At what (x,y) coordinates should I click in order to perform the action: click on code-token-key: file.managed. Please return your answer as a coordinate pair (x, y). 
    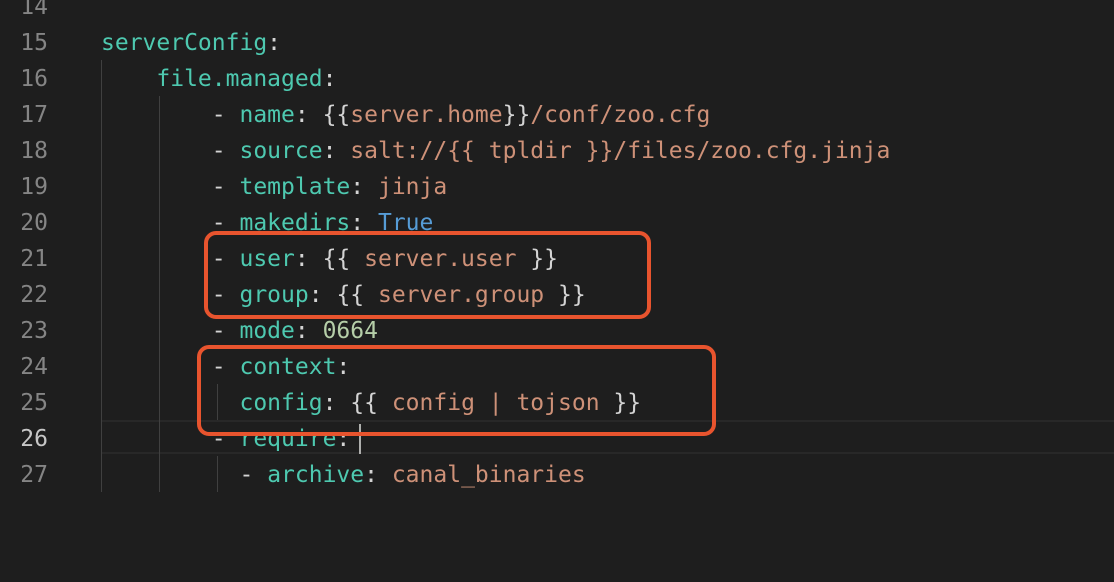
    Looking at the image, I should click on (239, 79).